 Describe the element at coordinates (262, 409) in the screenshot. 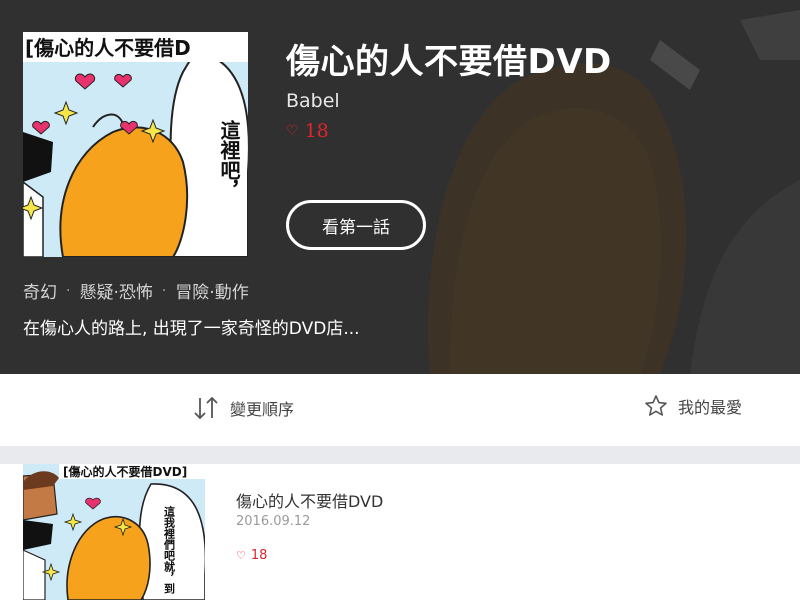

I see `change-order-label: 變更順序` at that location.